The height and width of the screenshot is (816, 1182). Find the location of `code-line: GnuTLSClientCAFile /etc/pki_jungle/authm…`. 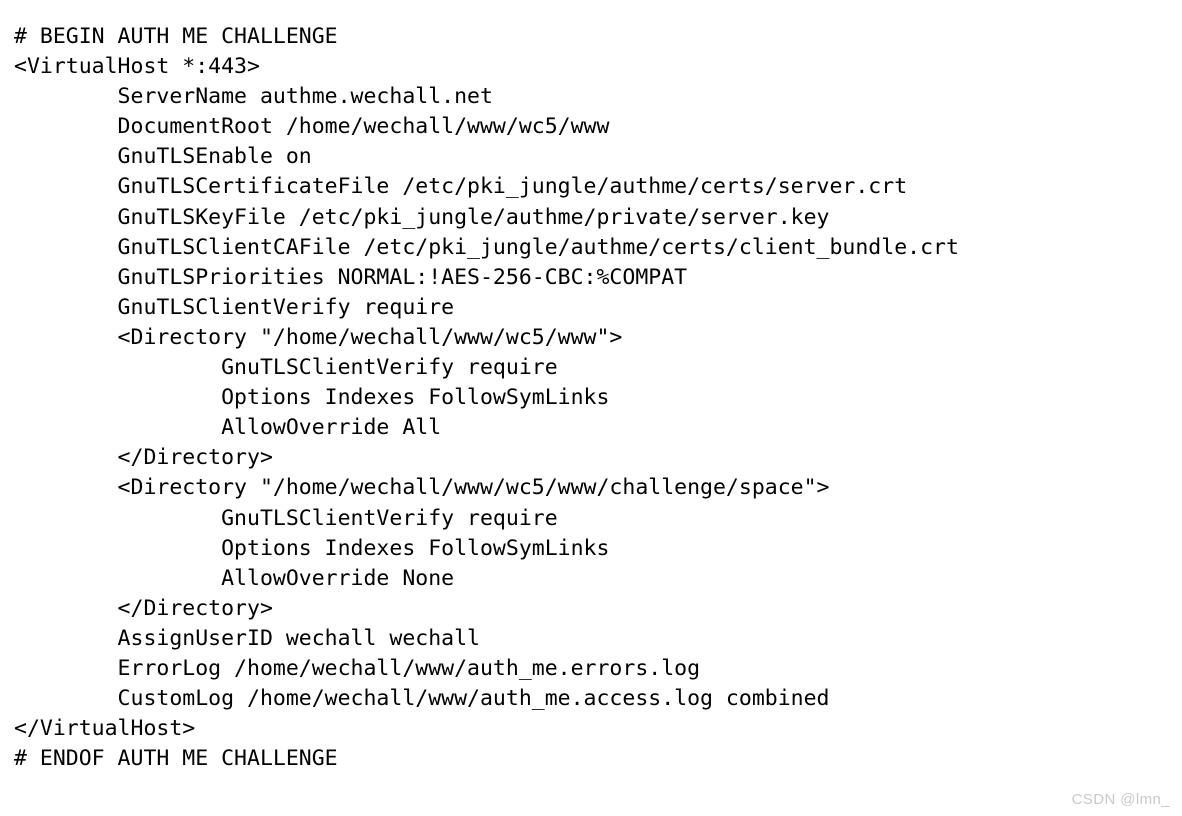

code-line: GnuTLSClientCAFile /etc/pki_jungle/authm… is located at coordinates (486, 247).